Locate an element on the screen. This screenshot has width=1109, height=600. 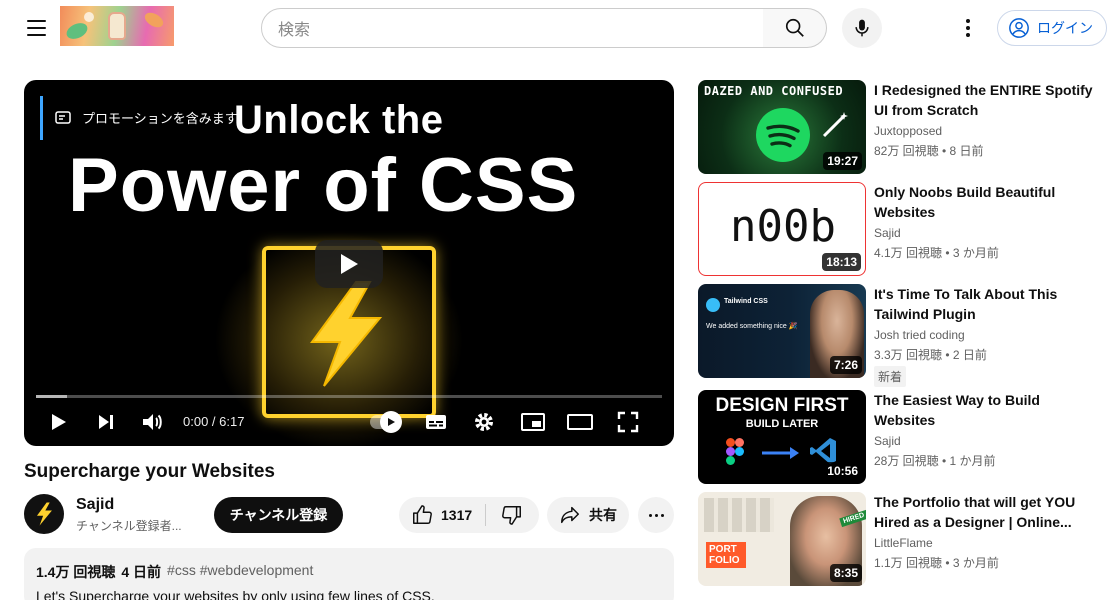
settings-button is located at coordinates (484, 422).